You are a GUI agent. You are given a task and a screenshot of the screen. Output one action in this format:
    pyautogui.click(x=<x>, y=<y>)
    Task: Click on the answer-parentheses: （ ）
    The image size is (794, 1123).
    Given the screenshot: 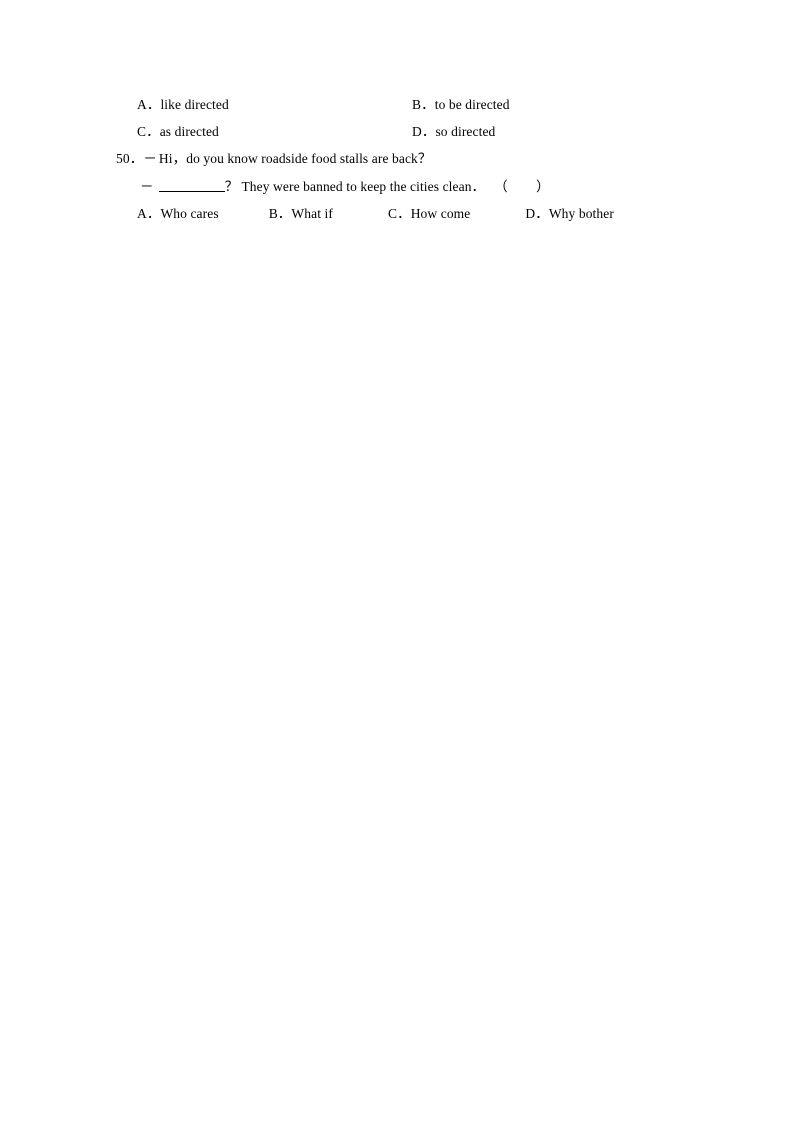 What is the action you would take?
    pyautogui.click(x=522, y=187)
    